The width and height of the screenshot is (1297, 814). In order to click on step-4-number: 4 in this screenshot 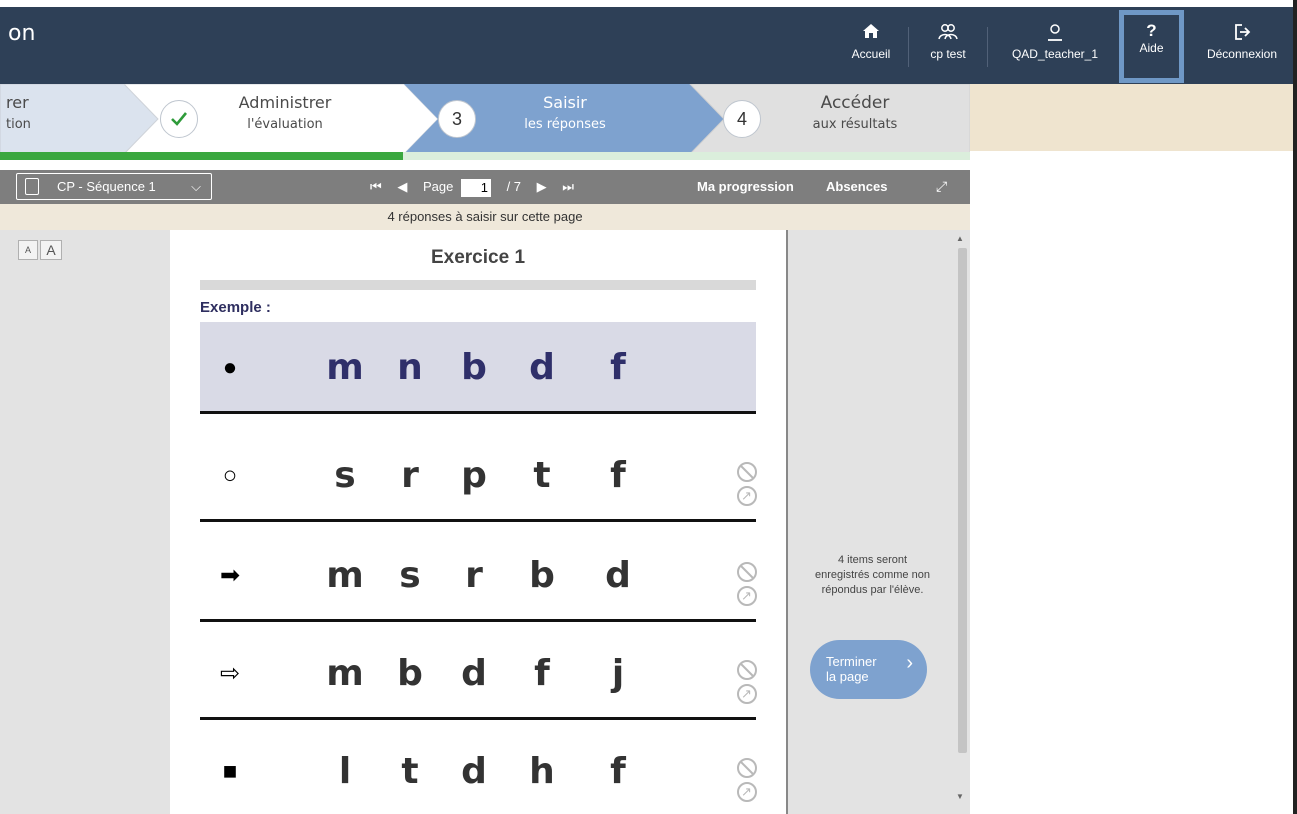, I will do `click(742, 119)`.